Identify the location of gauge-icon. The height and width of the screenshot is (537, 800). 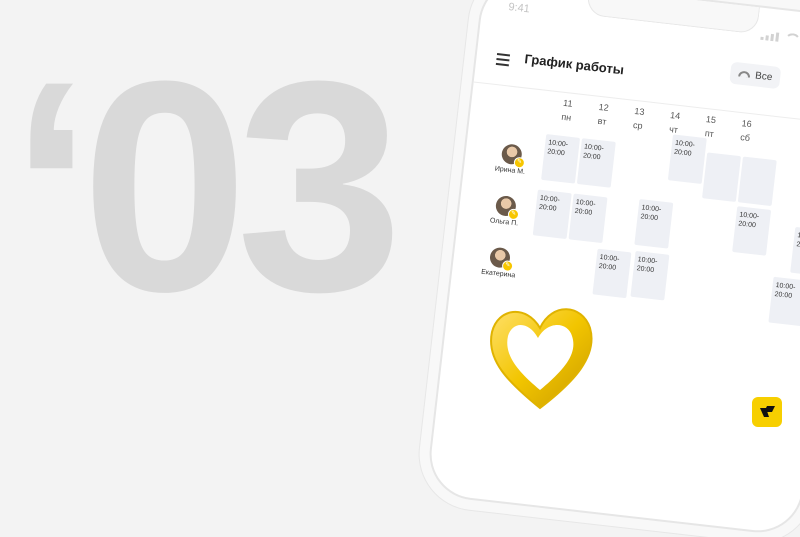
(744, 74).